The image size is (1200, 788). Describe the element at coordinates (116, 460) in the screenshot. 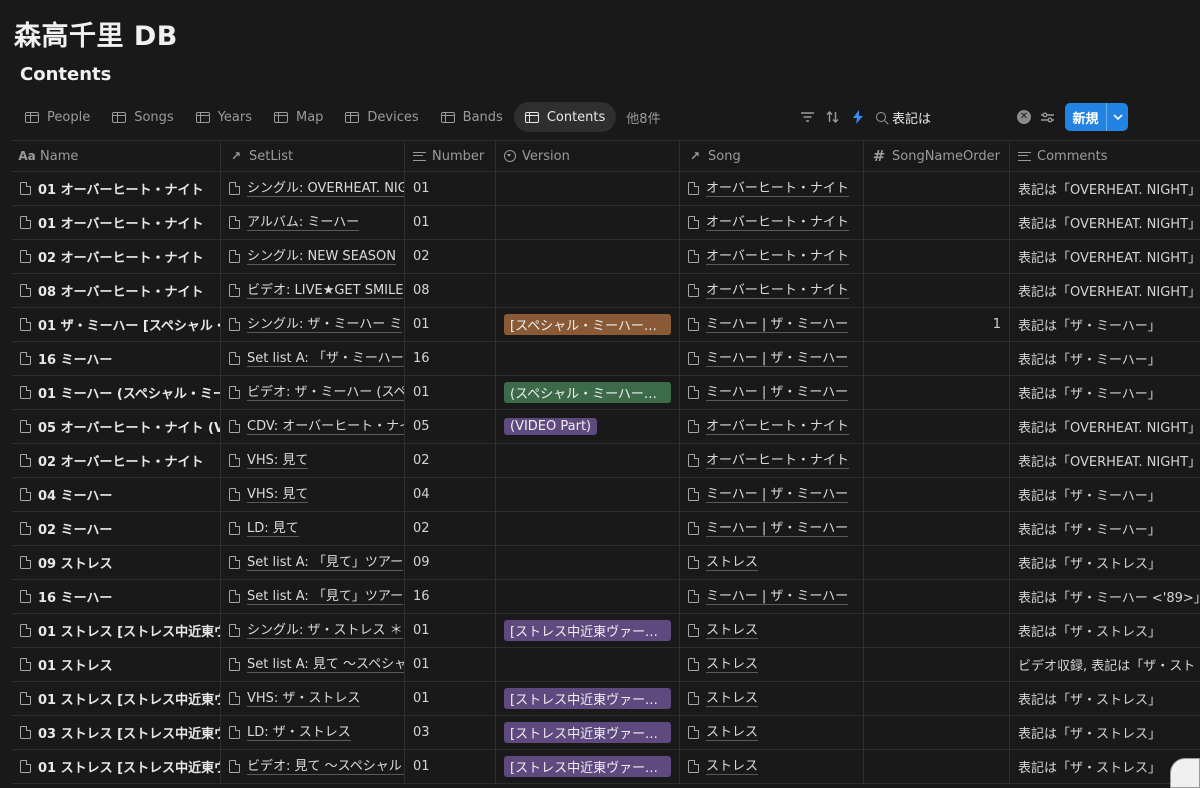

I see `name-cell: 02 オーバーヒート・ナイト` at that location.